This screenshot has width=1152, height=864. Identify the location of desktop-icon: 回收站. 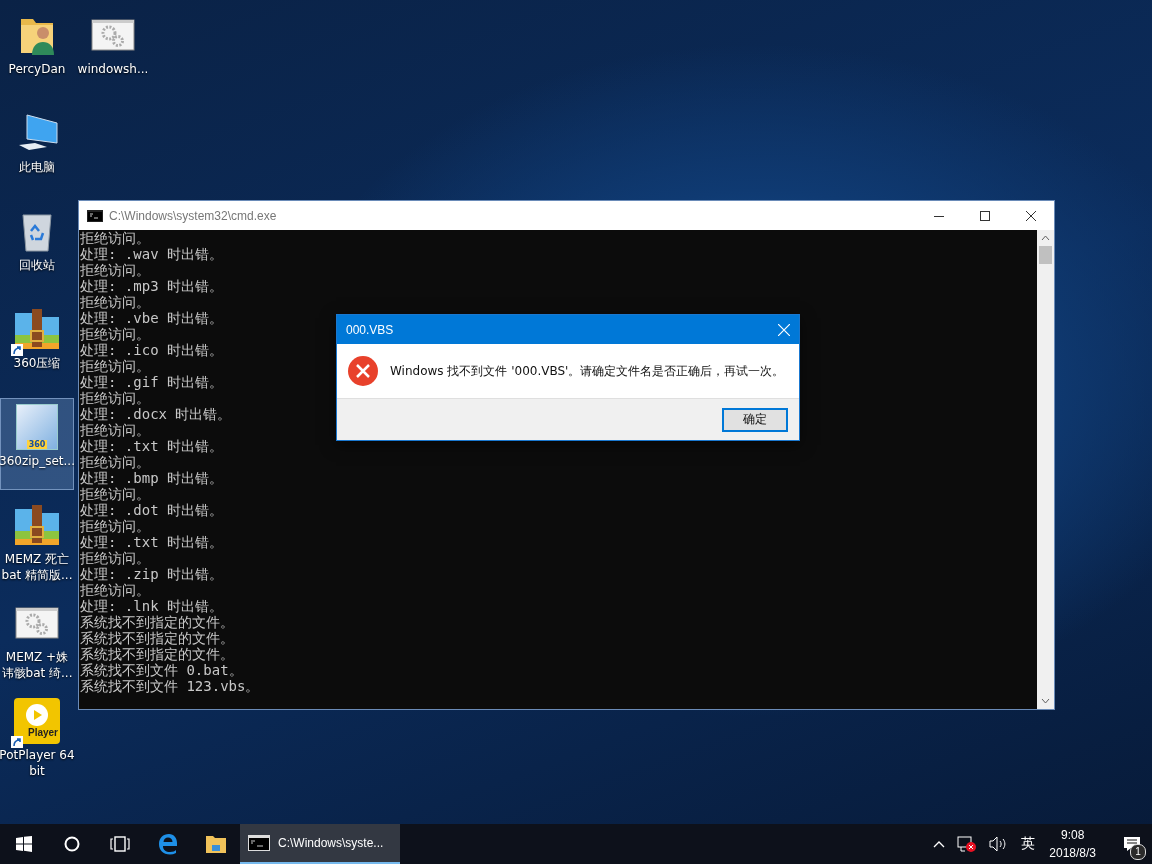
(37, 248).